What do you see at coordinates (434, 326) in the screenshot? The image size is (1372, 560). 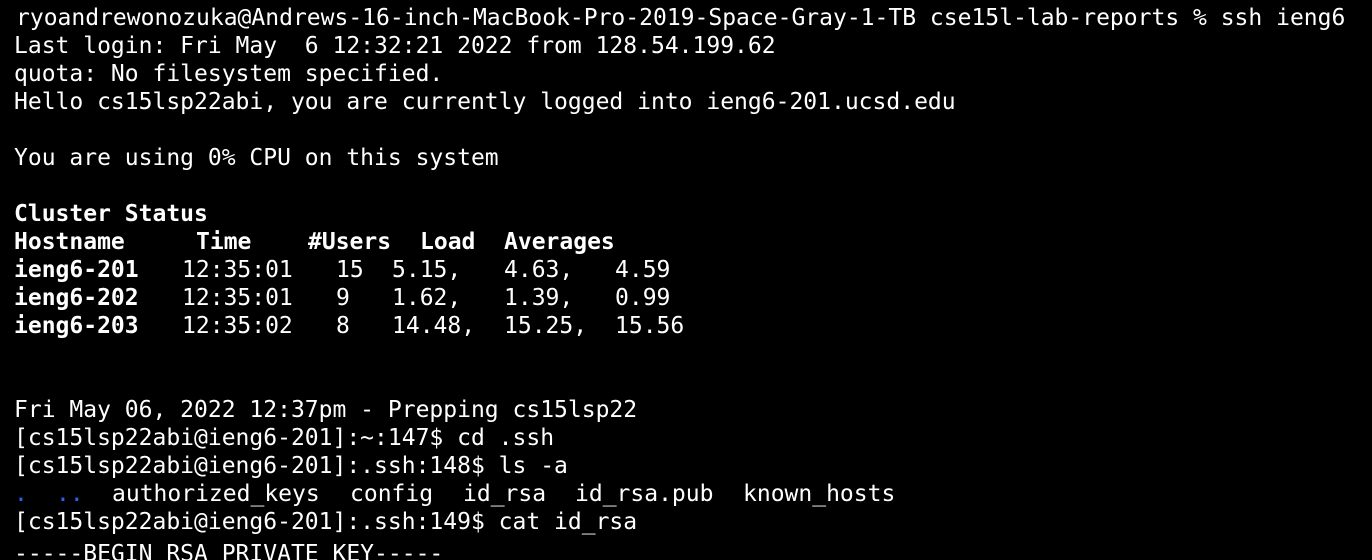 I see `row-load-1: 14.48,` at bounding box center [434, 326].